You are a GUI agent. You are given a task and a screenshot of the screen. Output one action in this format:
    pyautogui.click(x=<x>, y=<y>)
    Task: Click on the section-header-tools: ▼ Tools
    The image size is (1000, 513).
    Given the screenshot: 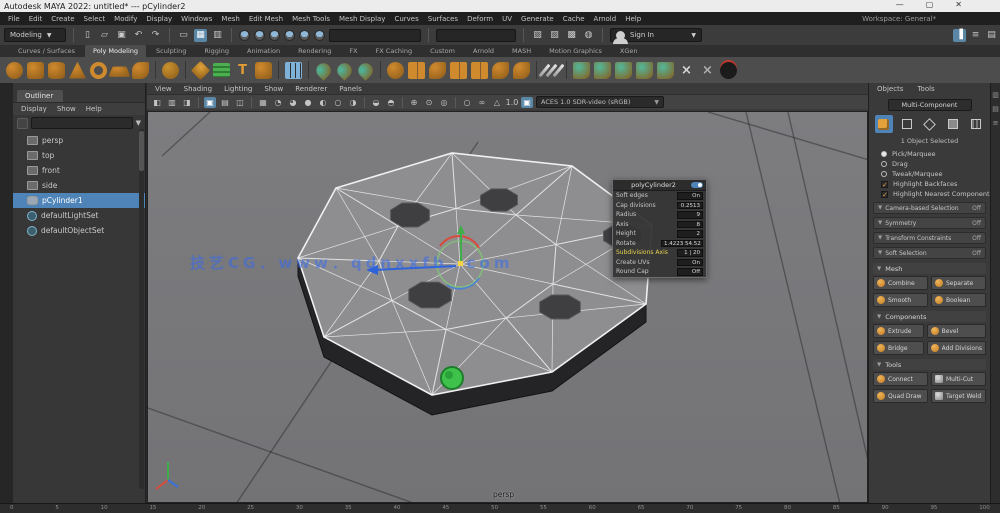 What is the action you would take?
    pyautogui.click(x=929, y=364)
    